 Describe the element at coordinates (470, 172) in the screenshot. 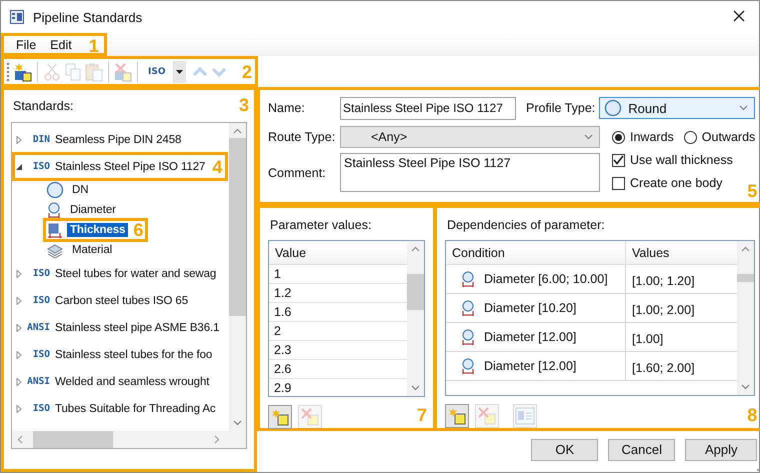

I see `comment-field: Stainless Steel Pipe ISO 1127` at that location.